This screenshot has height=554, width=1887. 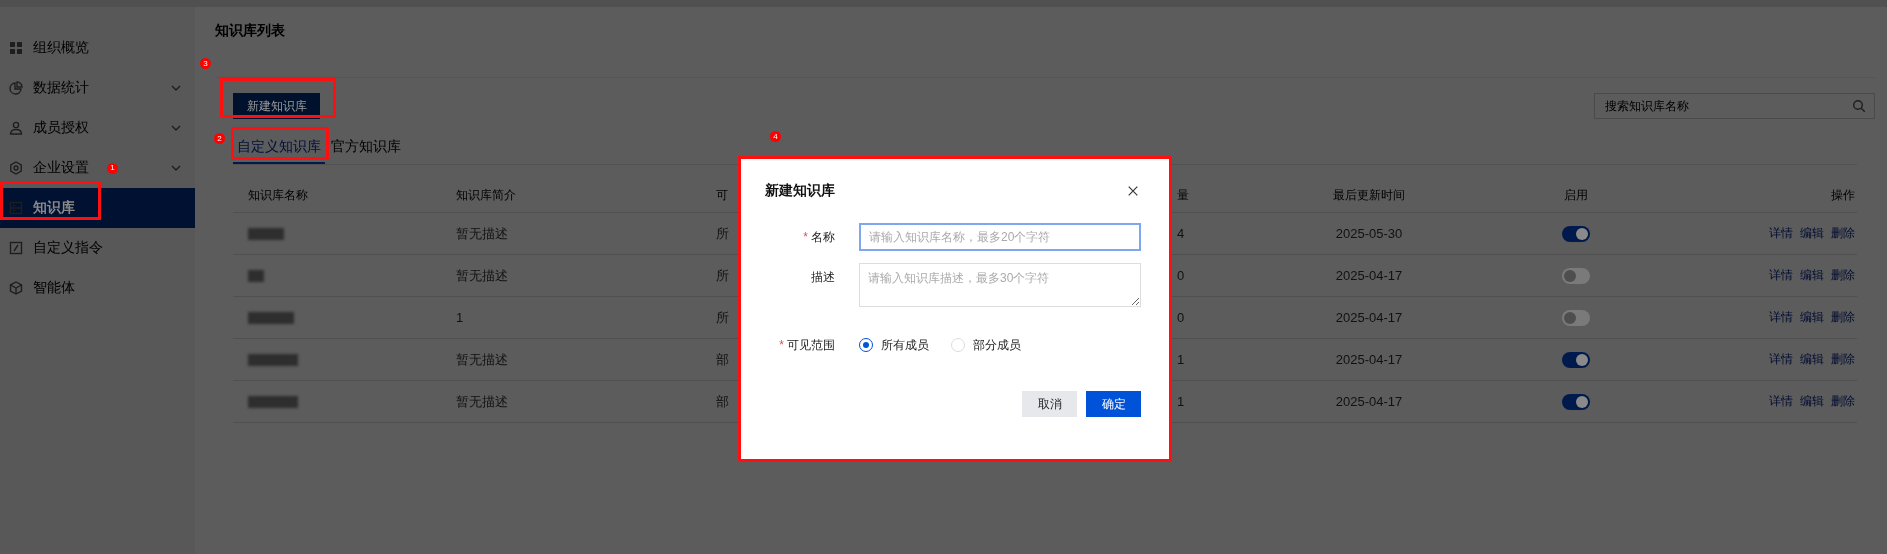 I want to click on input-field: 请输入知识库名称，最多20个字符, so click(x=1000, y=237).